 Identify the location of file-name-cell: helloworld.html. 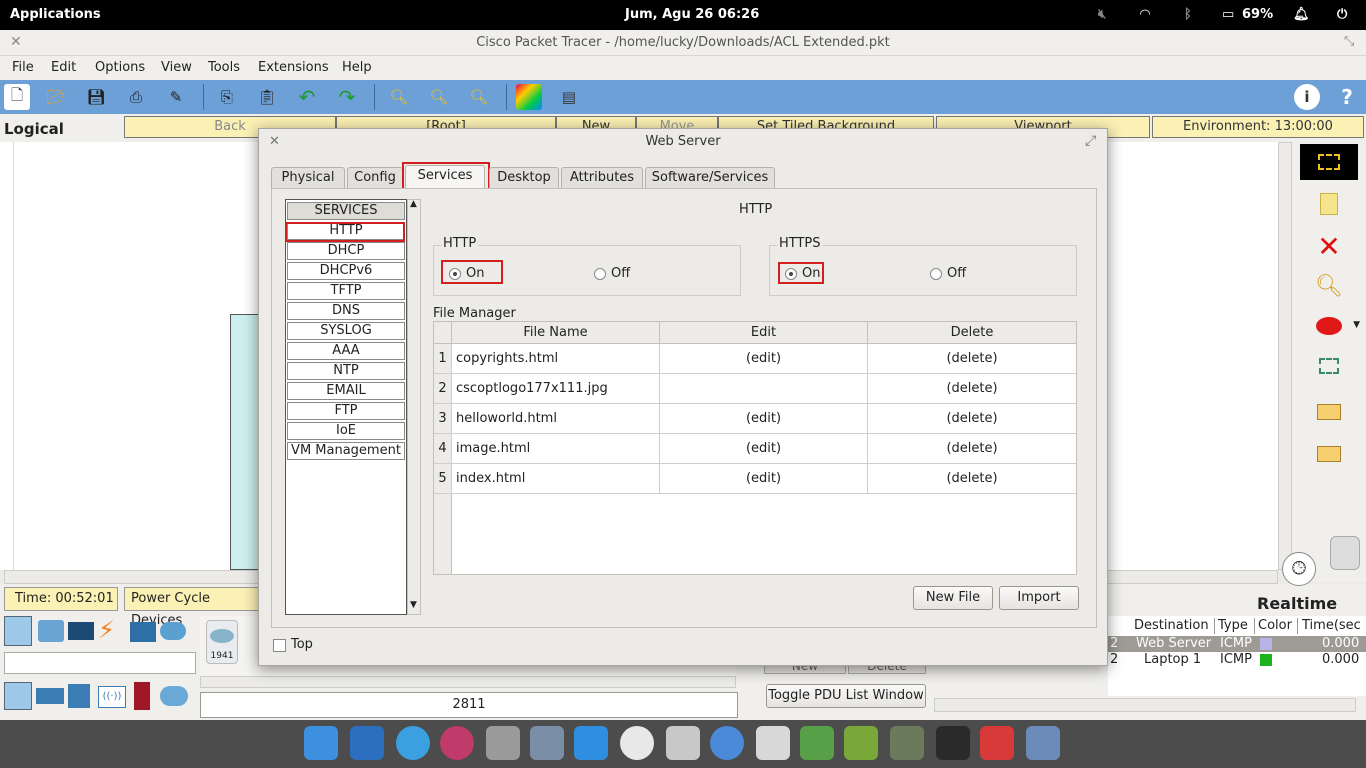
(556, 419).